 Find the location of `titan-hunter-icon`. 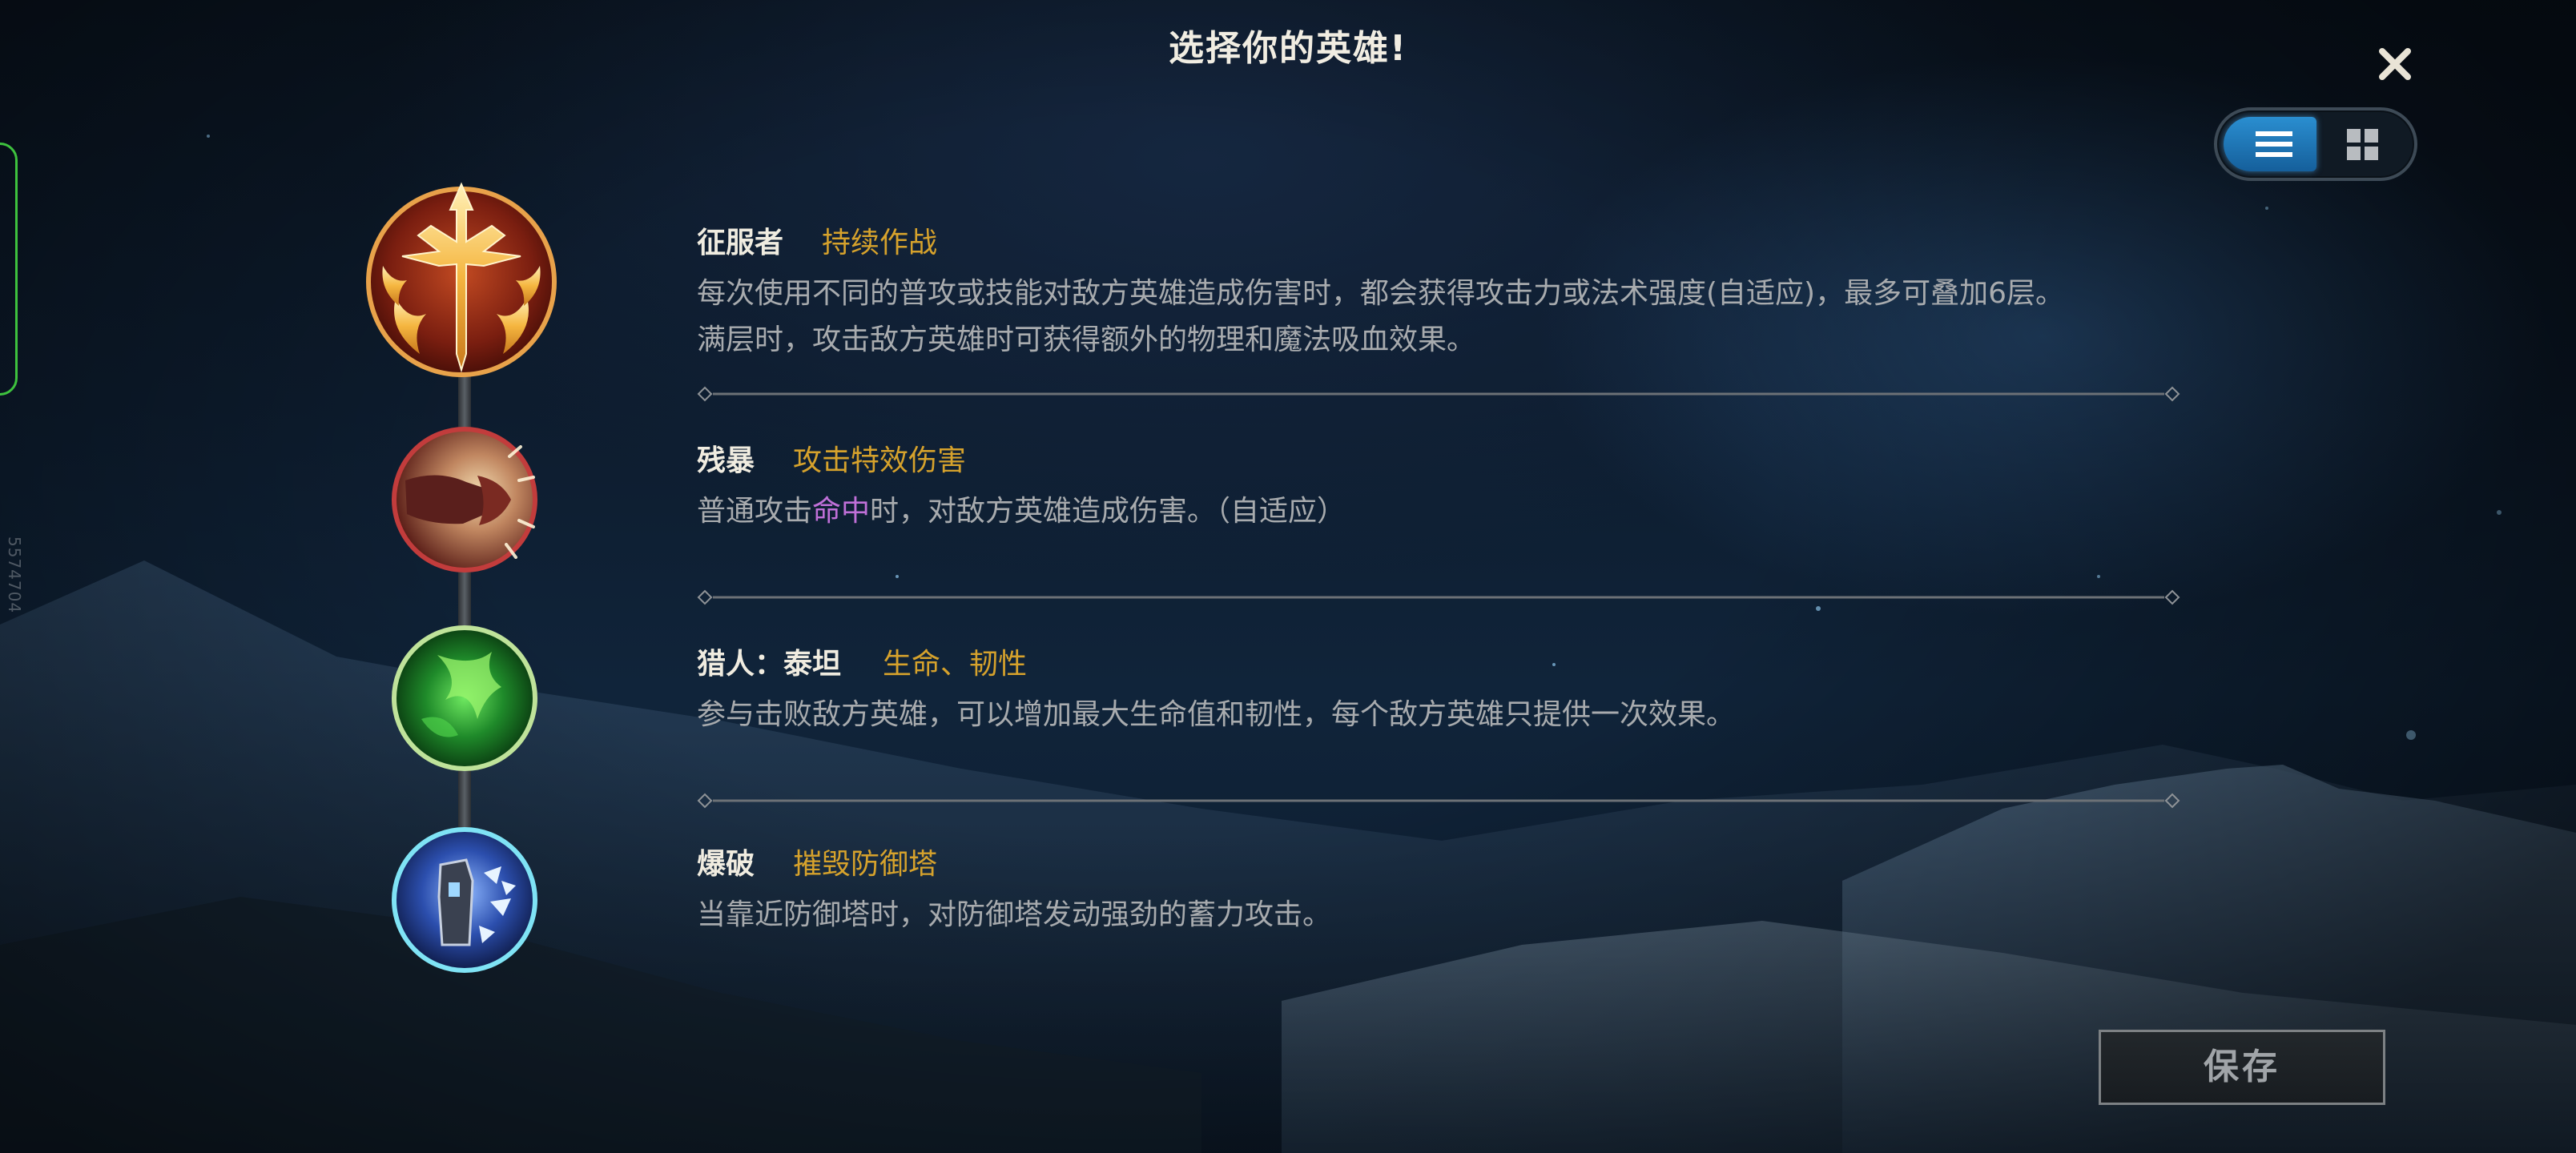

titan-hunter-icon is located at coordinates (465, 698).